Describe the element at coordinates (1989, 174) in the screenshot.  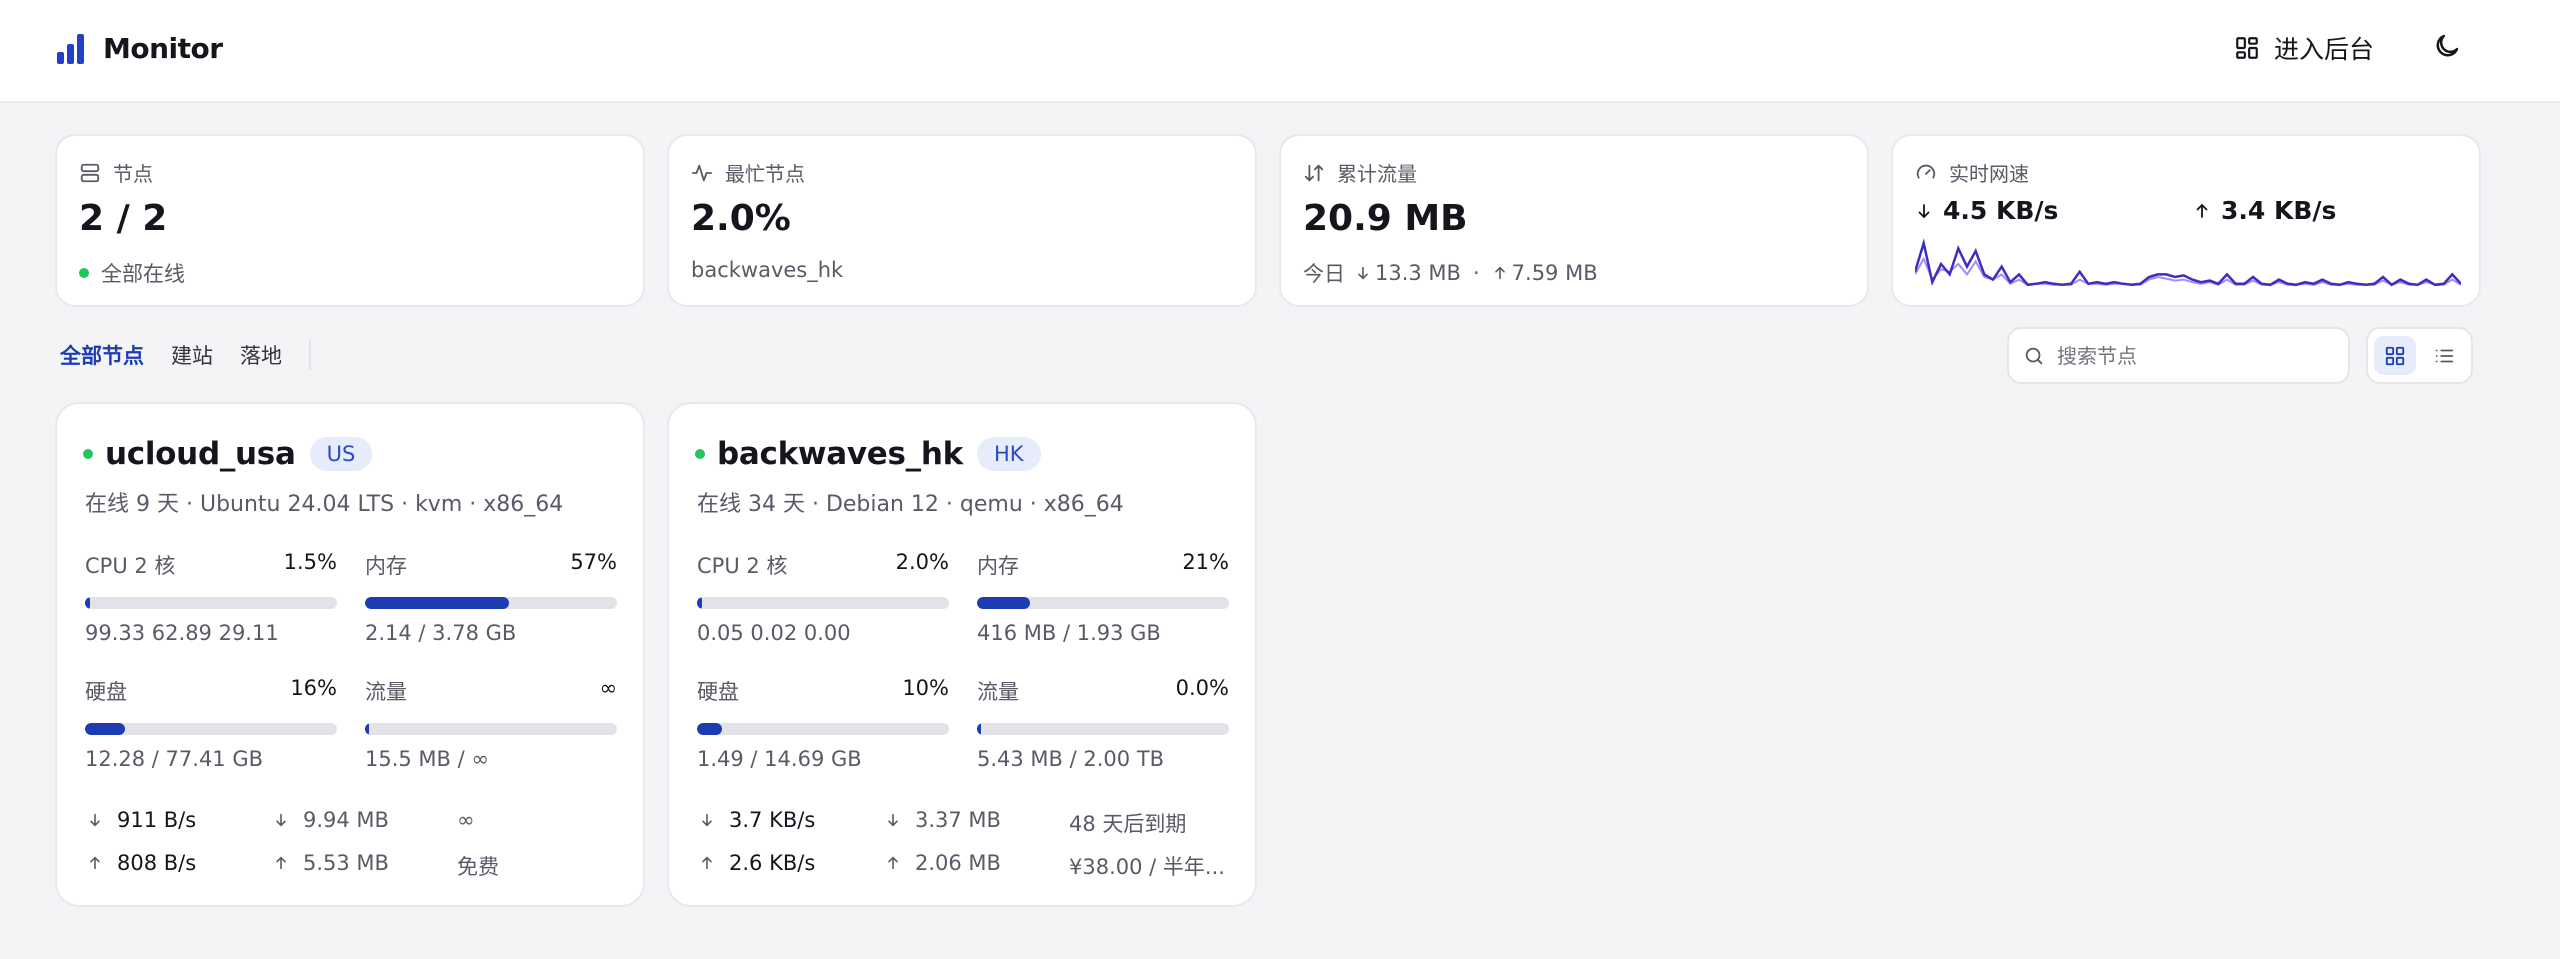
I see `stat-label: 实时网速` at that location.